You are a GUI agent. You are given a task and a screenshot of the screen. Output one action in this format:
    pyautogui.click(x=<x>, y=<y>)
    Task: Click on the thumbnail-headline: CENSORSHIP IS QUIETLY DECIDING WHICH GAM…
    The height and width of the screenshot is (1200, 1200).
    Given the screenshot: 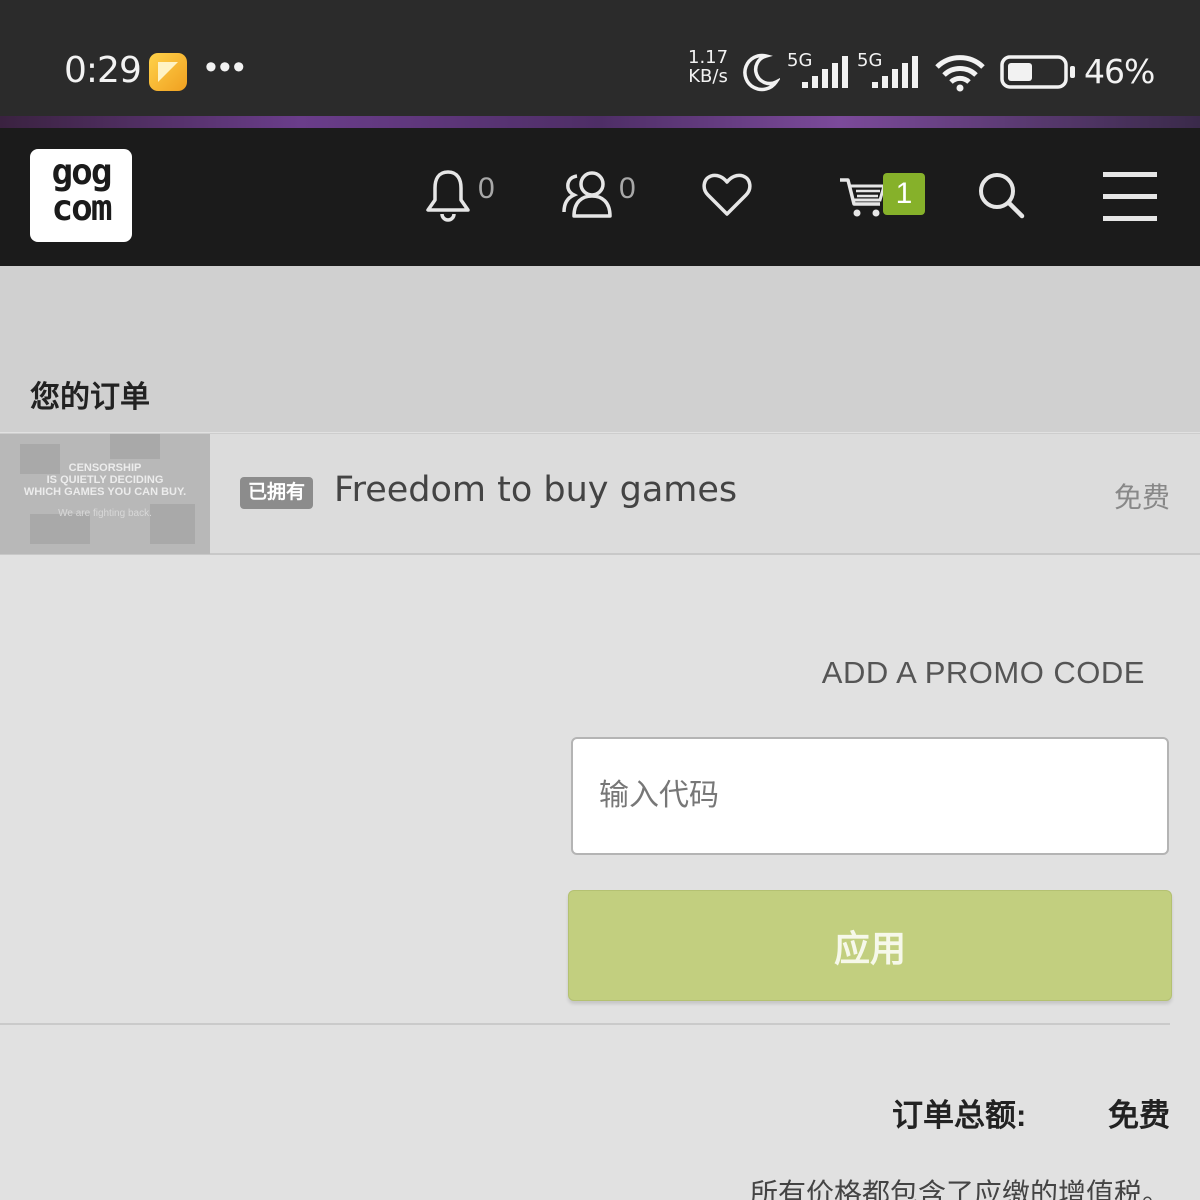 What is the action you would take?
    pyautogui.click(x=105, y=480)
    